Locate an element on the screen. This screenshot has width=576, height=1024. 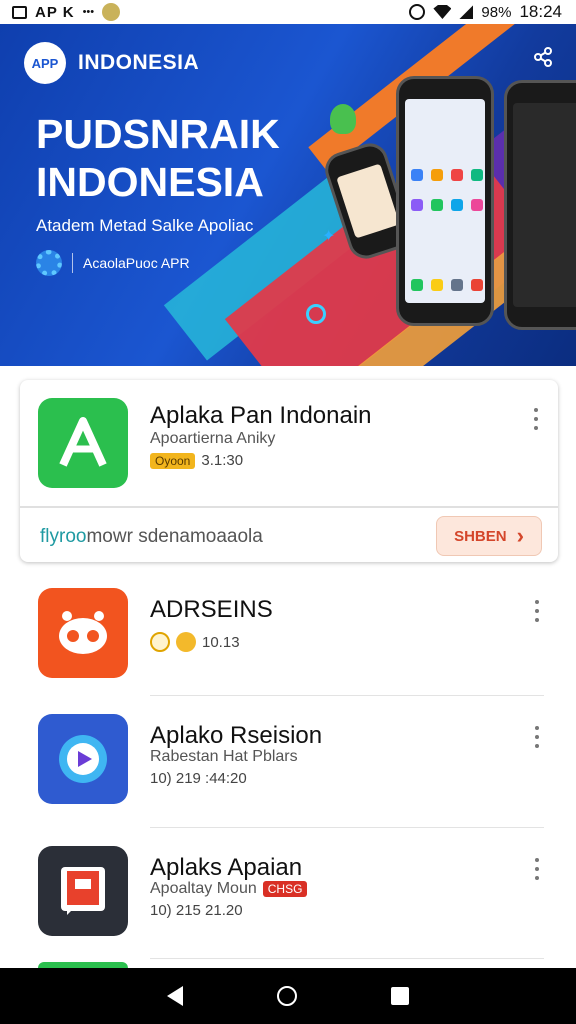
mascot-icon is located at coordinates (343, 119).